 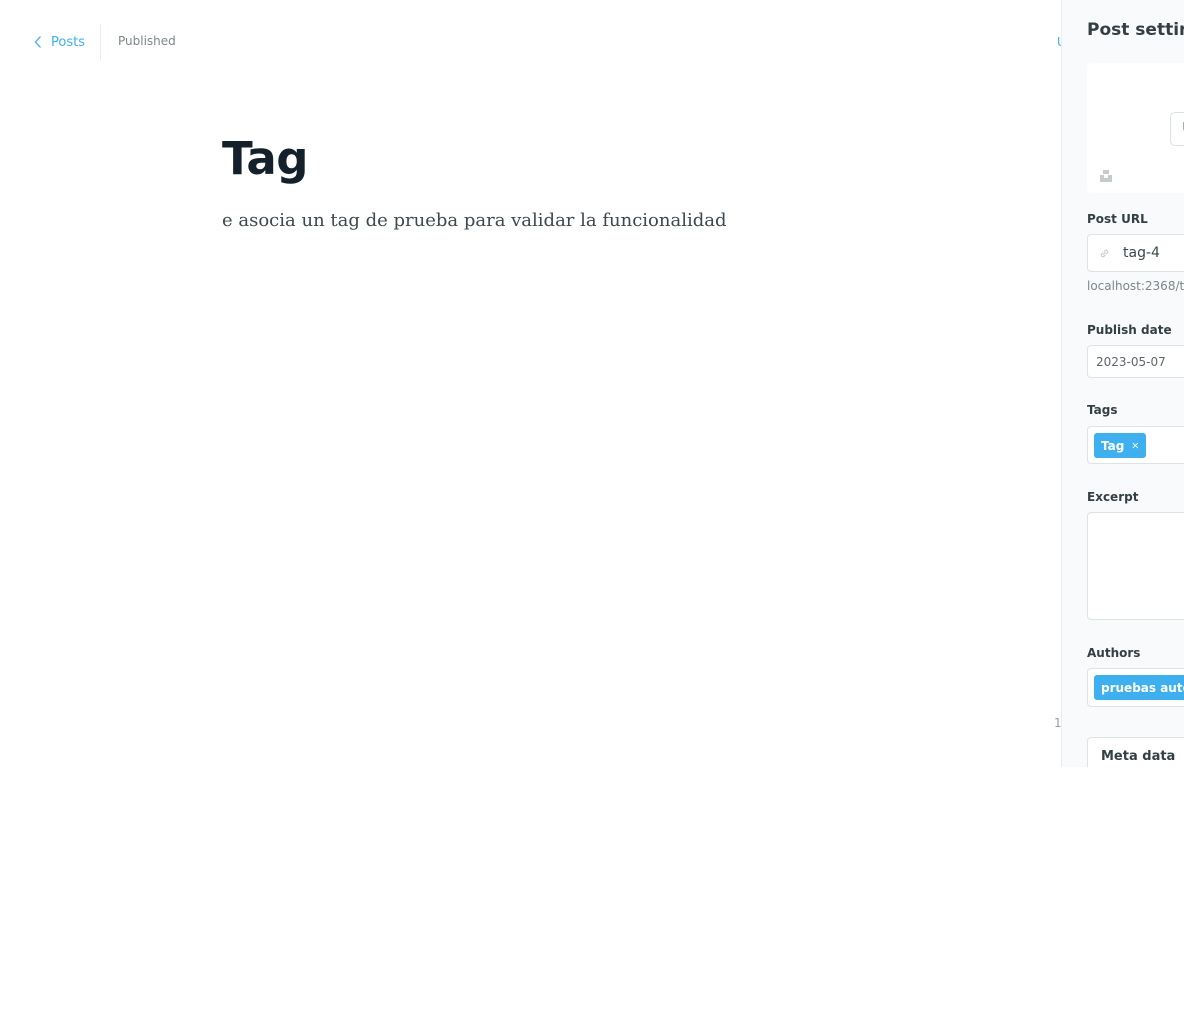 I want to click on excerpt-textarea, so click(x=1135, y=566).